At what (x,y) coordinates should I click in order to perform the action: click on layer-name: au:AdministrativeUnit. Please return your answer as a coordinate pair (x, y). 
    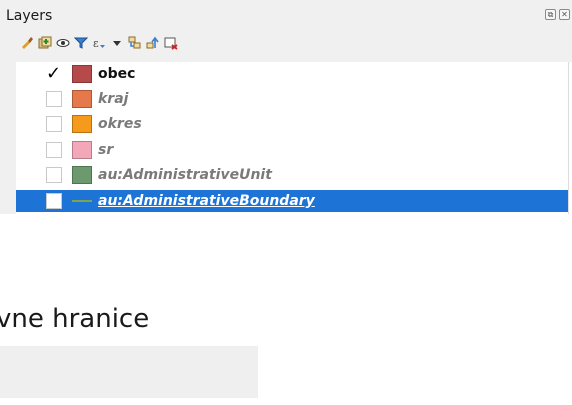
    Looking at the image, I should click on (185, 175).